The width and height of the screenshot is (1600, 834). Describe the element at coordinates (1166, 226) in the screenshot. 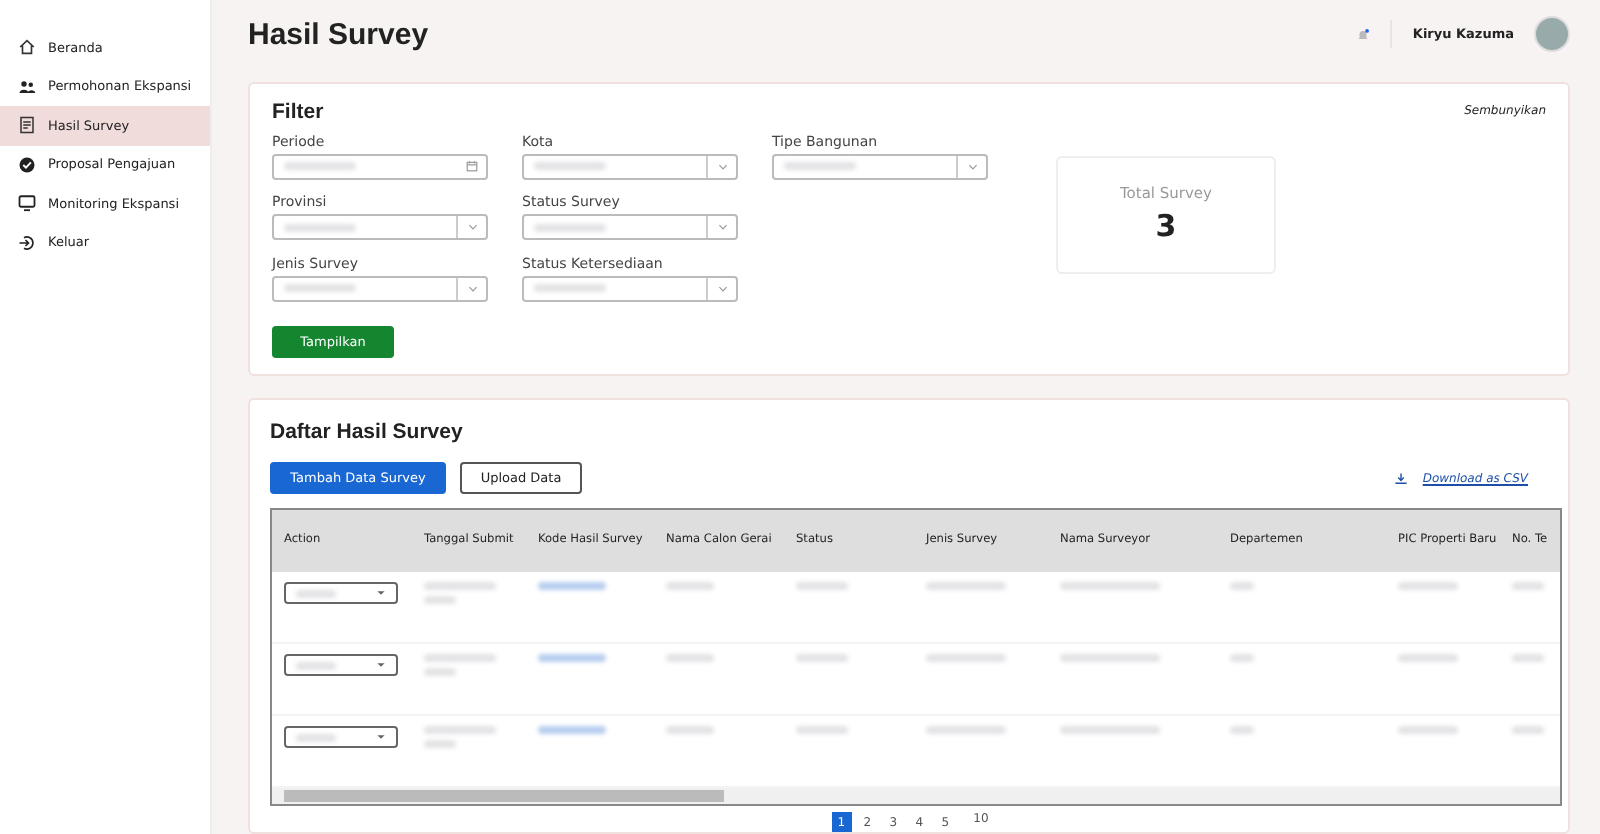

I see `stat-value: 3` at that location.